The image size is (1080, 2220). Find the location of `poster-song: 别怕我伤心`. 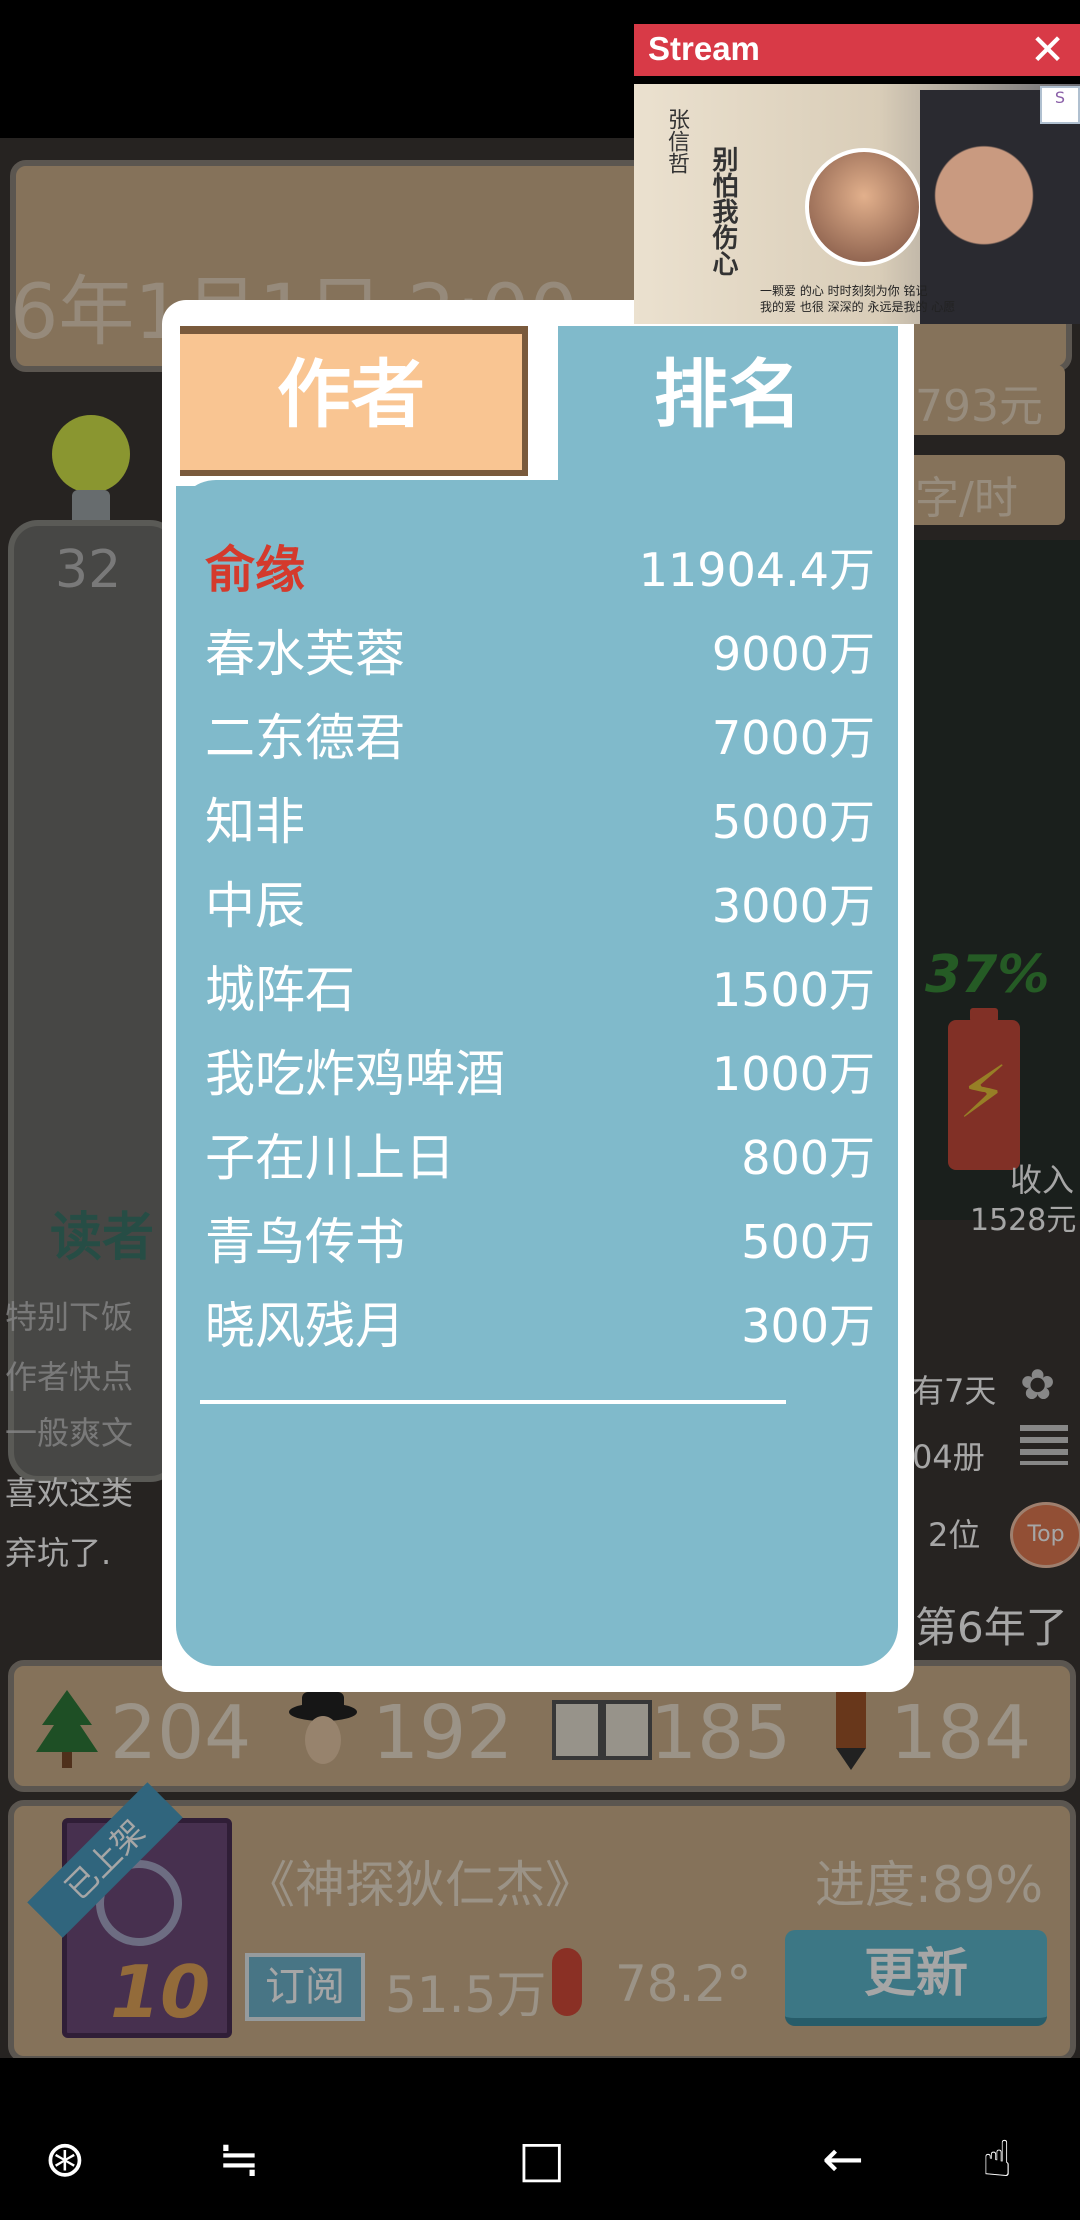

poster-song: 别怕我伤心 is located at coordinates (723, 211).